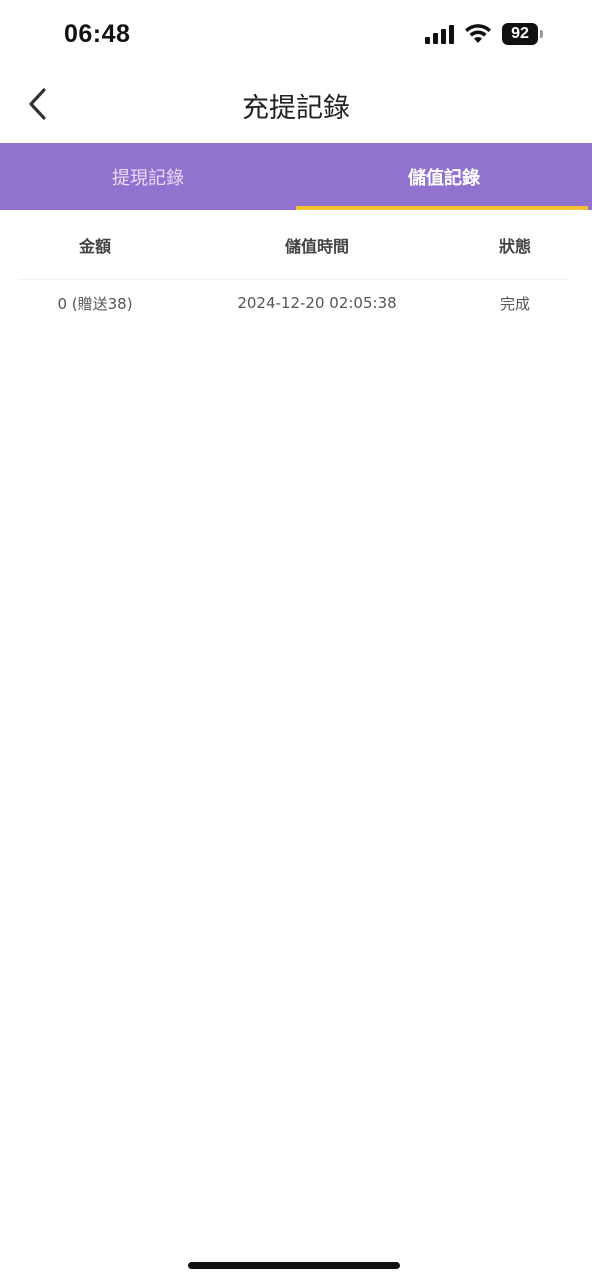 The height and width of the screenshot is (1280, 592). I want to click on battery-level: 92, so click(520, 34).